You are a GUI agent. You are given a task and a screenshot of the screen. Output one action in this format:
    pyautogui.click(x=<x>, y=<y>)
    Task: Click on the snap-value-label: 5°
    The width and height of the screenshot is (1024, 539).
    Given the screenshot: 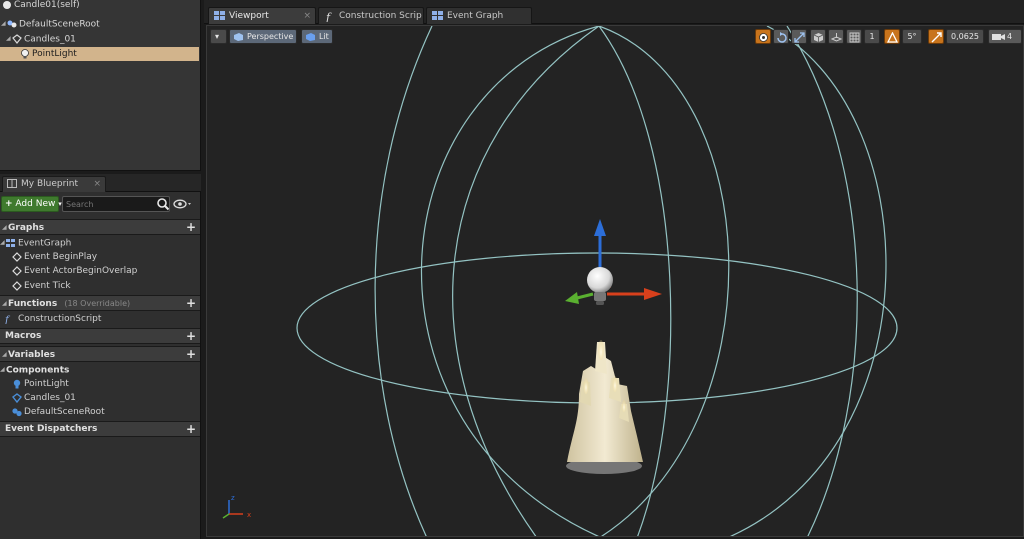 What is the action you would take?
    pyautogui.click(x=912, y=36)
    